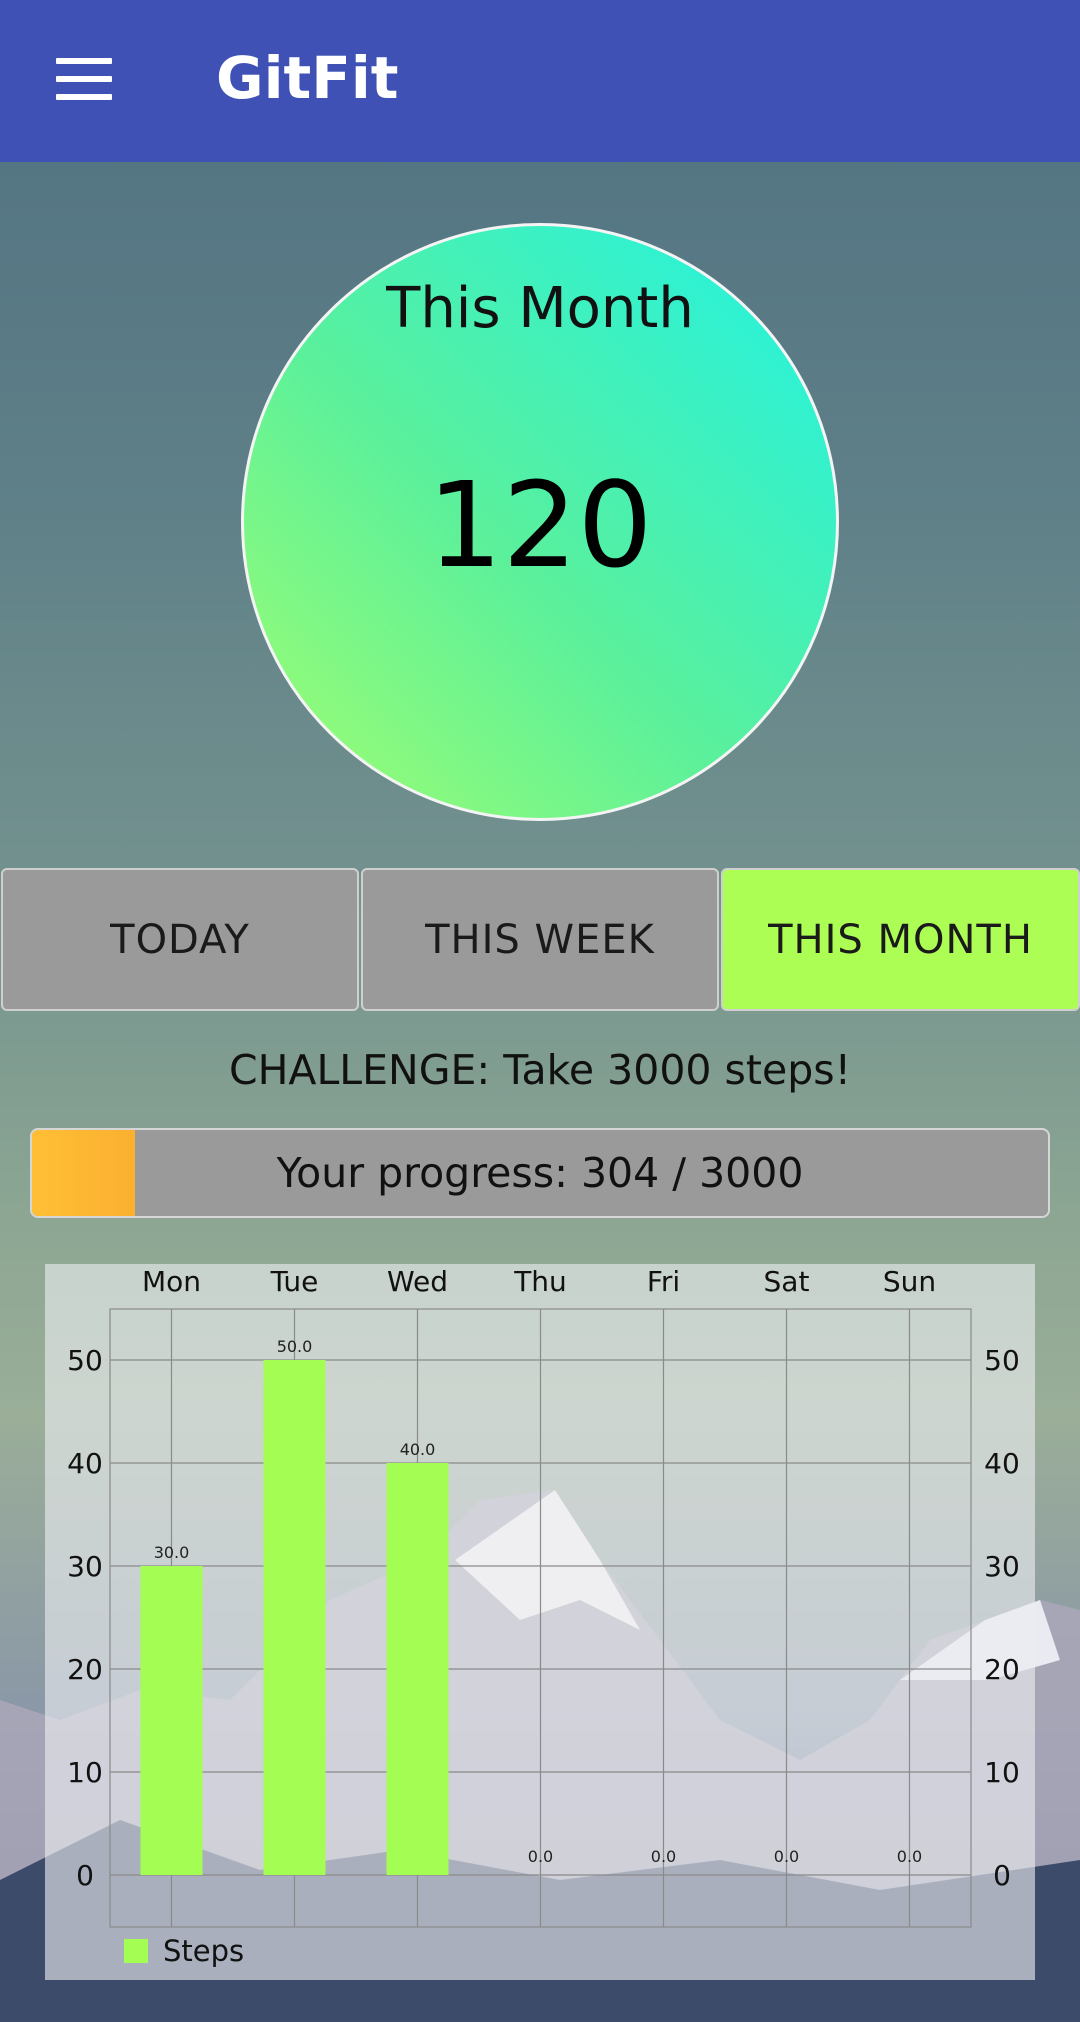 Image resolution: width=1080 pixels, height=2022 pixels. Describe the element at coordinates (540, 1070) in the screenshot. I see `challenge-text: CHALLENGE: Take 3000 steps!` at that location.